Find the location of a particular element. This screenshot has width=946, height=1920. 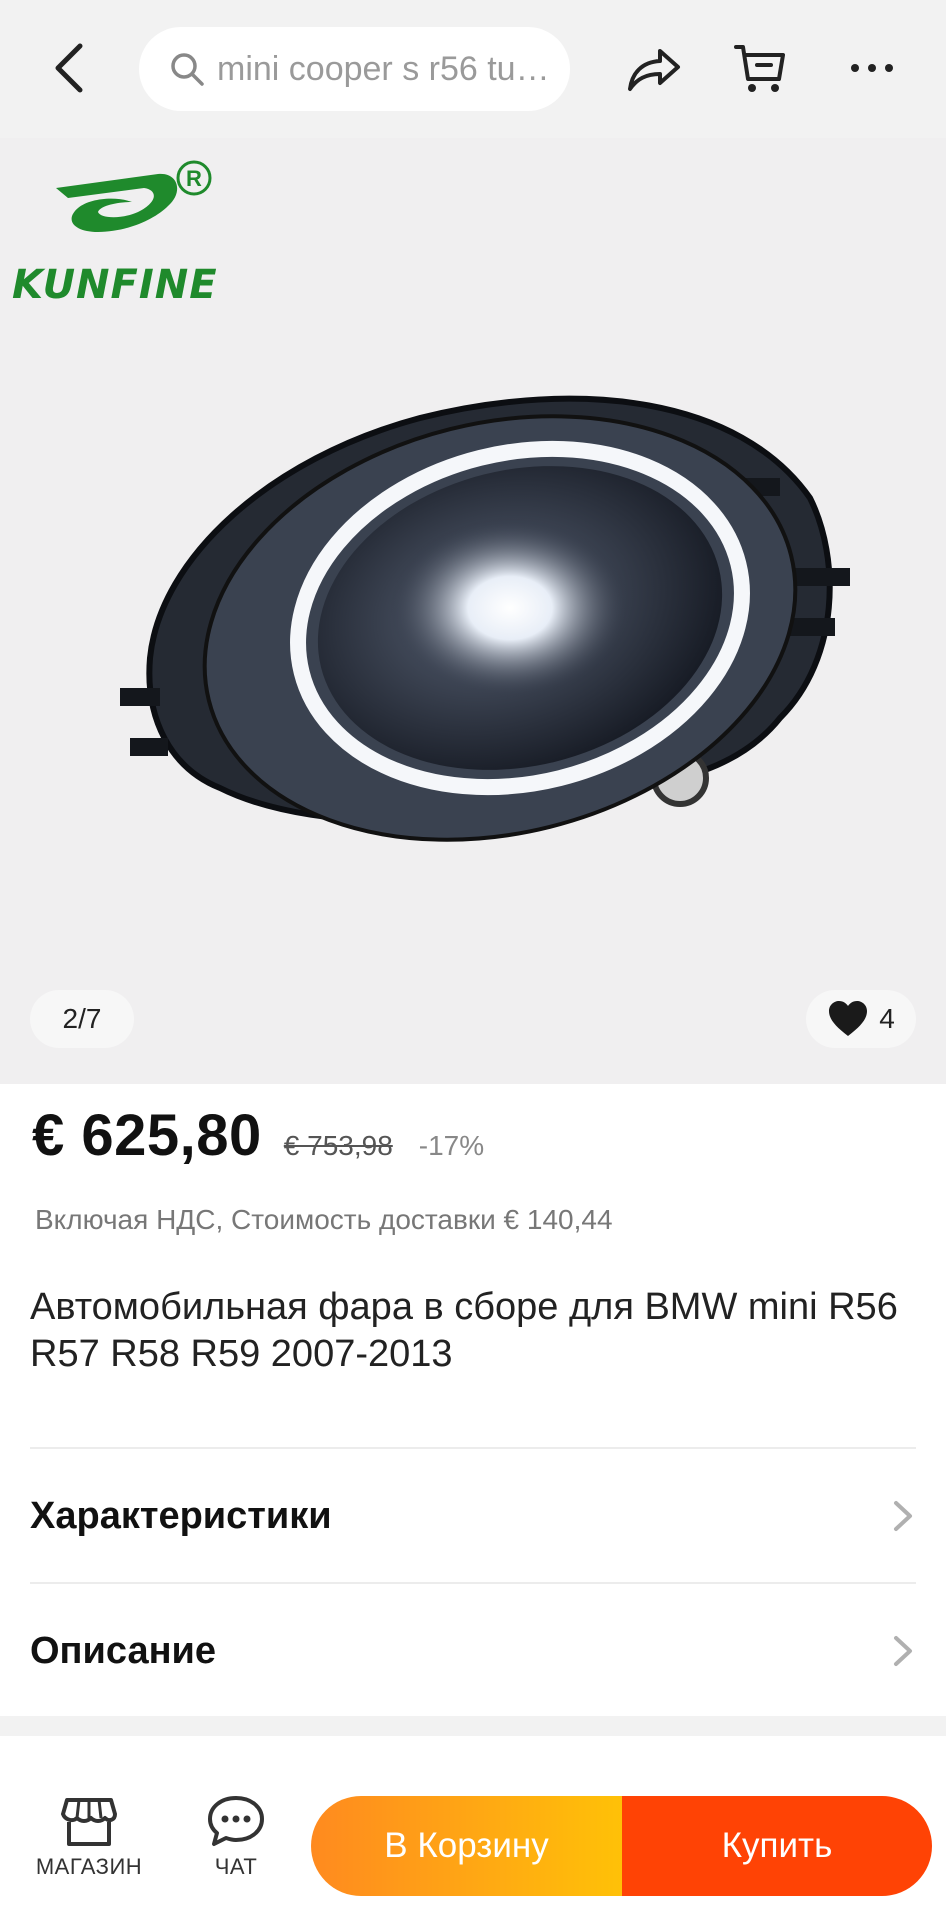

cart-icon is located at coordinates (759, 68).